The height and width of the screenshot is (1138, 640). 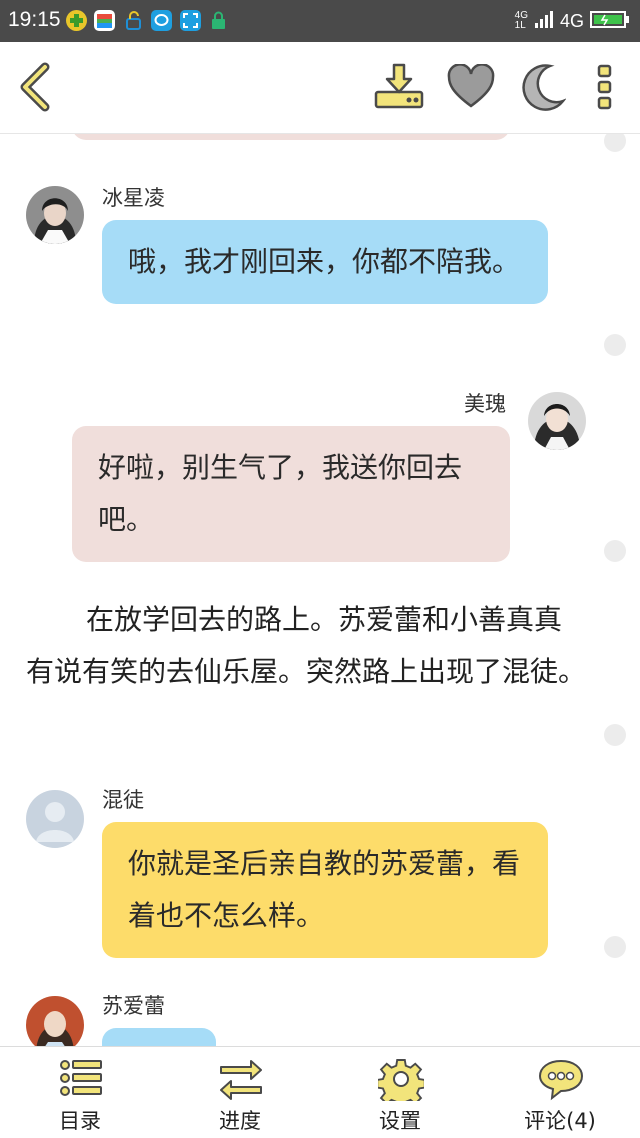 I want to click on speaker-name: 冰星凌, so click(x=133, y=198).